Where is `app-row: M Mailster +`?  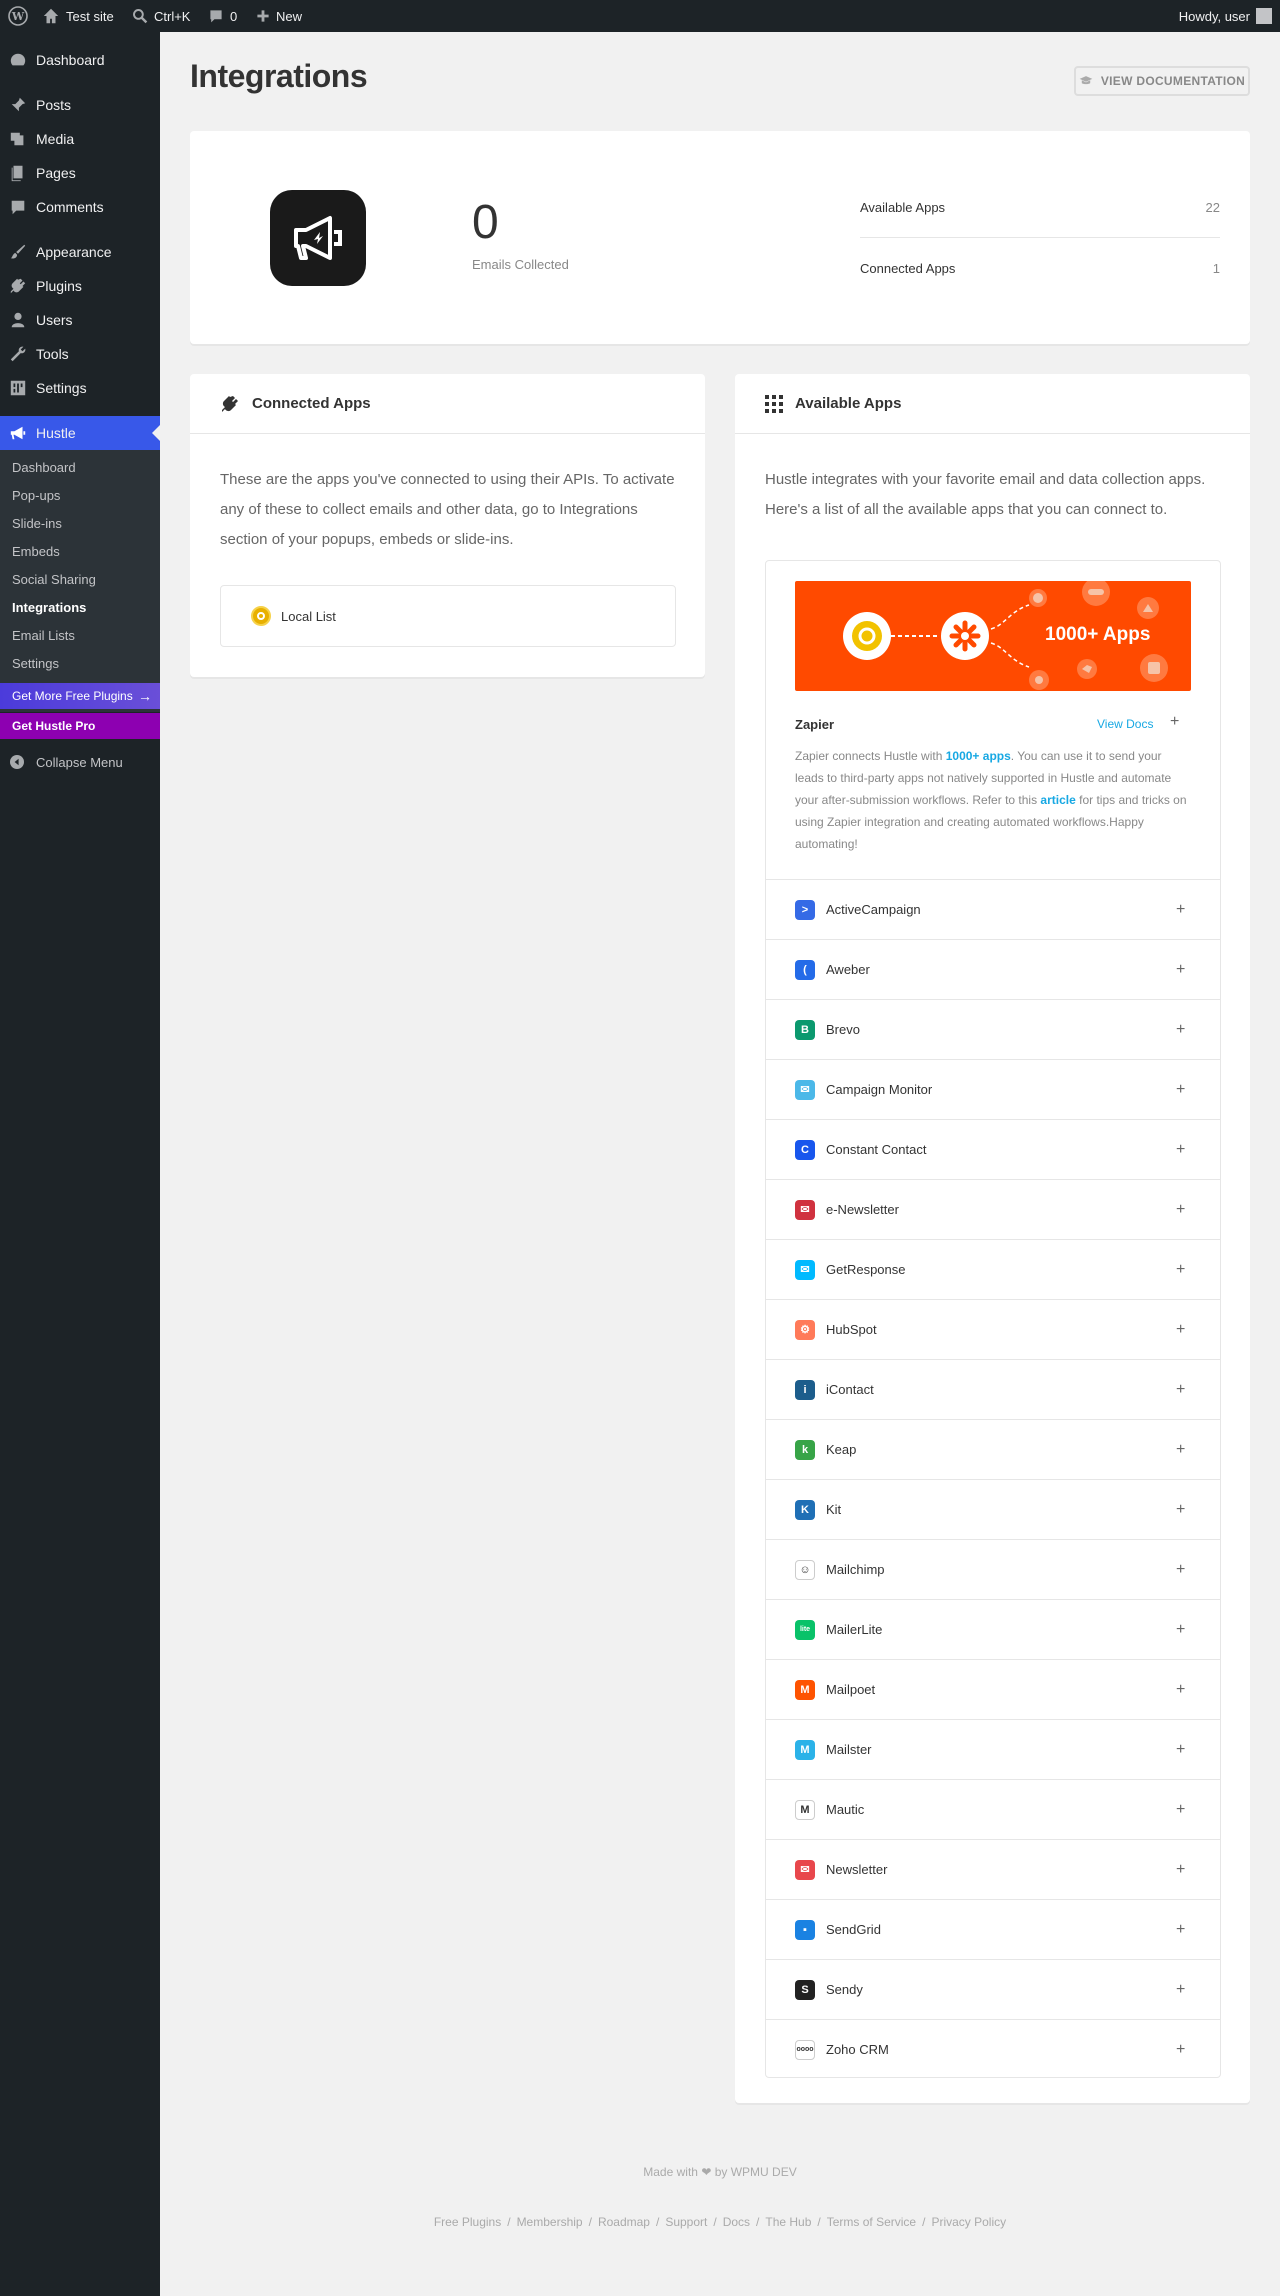
app-row: M Mailster + is located at coordinates (993, 1749).